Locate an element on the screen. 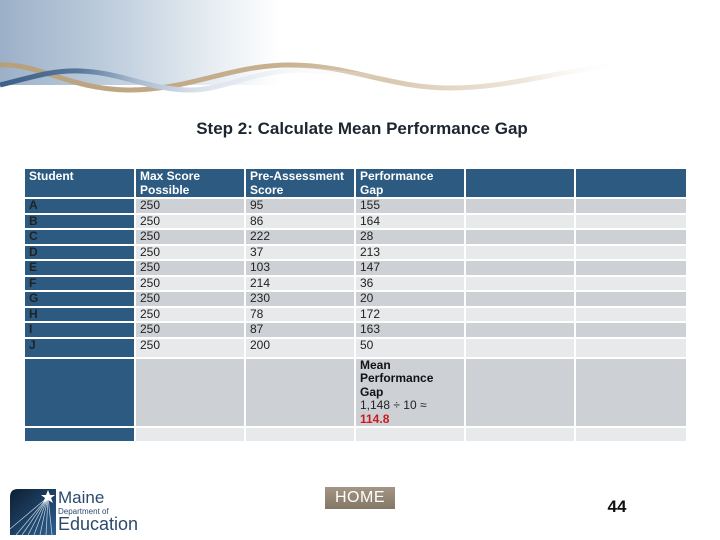 The width and height of the screenshot is (720, 540). page-number: 44 is located at coordinates (617, 506).